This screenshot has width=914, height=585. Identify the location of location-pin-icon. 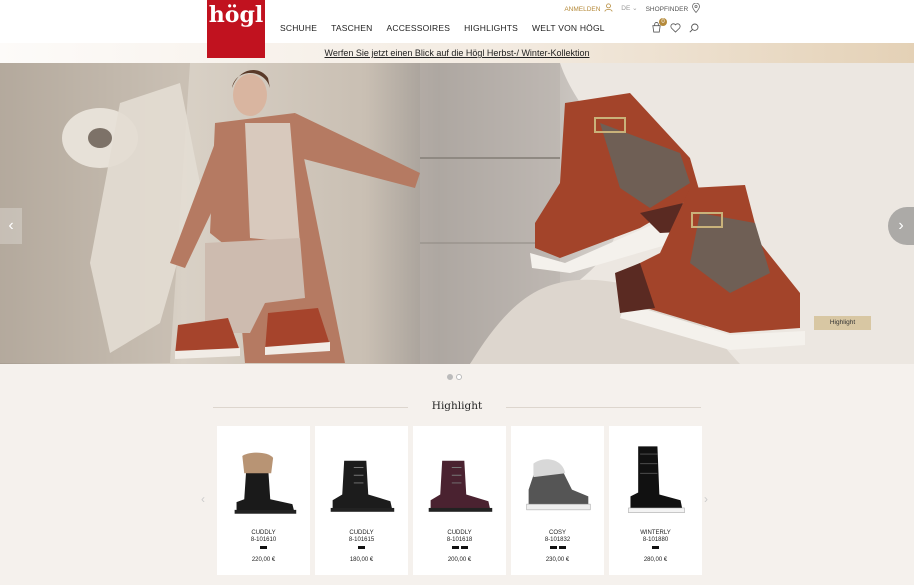
(696, 8).